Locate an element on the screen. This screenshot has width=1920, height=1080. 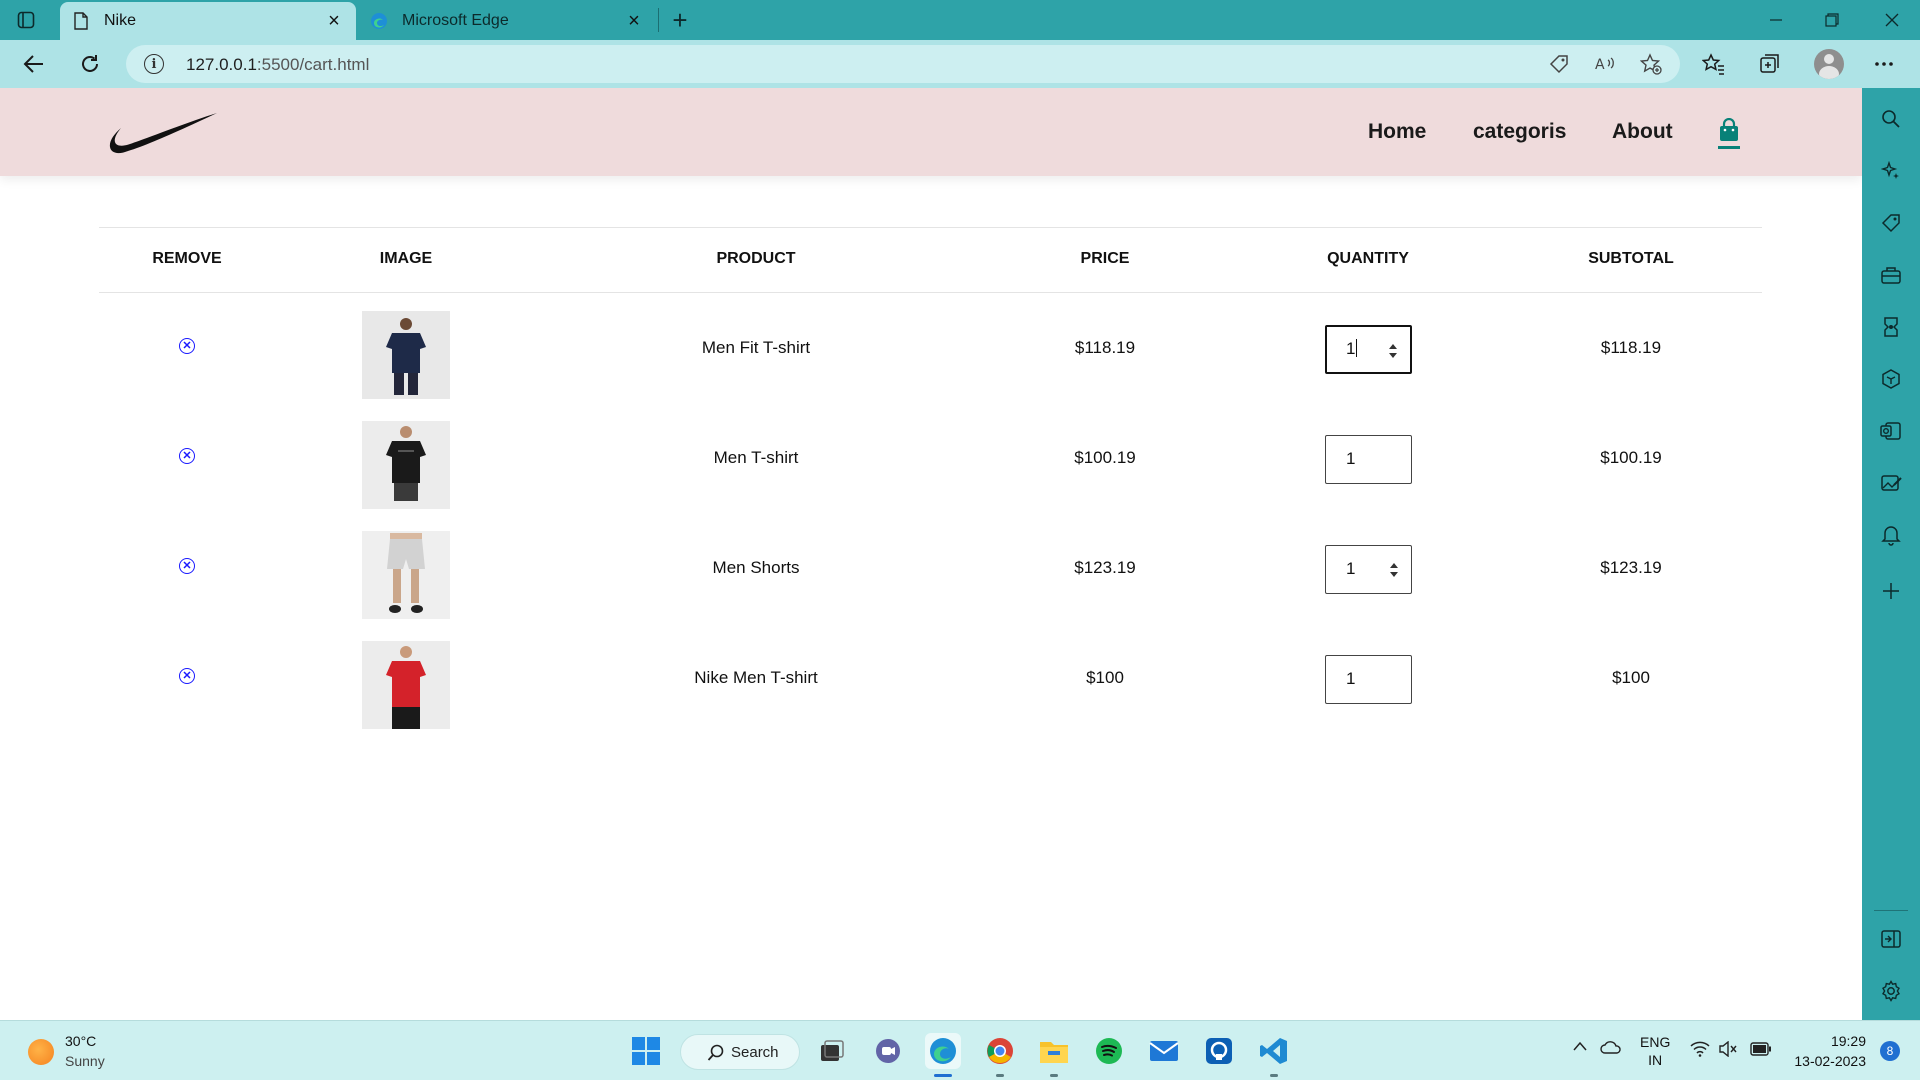
edge-icon is located at coordinates (379, 21).